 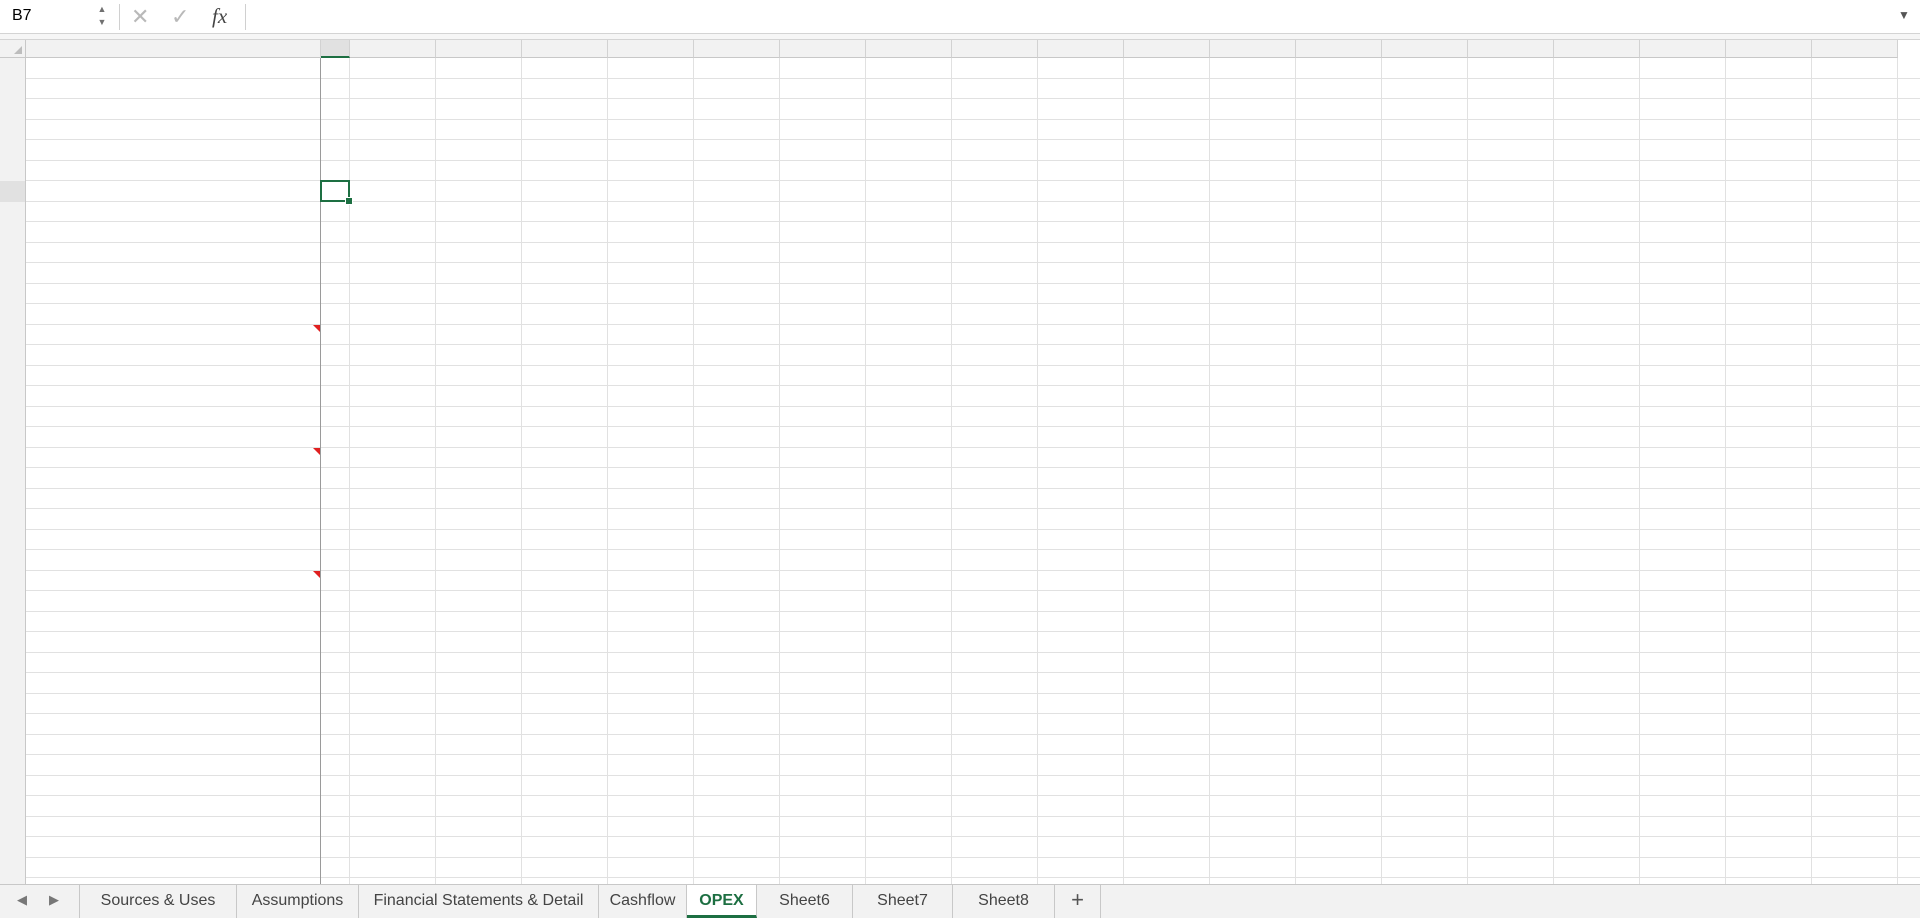 I want to click on column-header-e, so click(x=565, y=49).